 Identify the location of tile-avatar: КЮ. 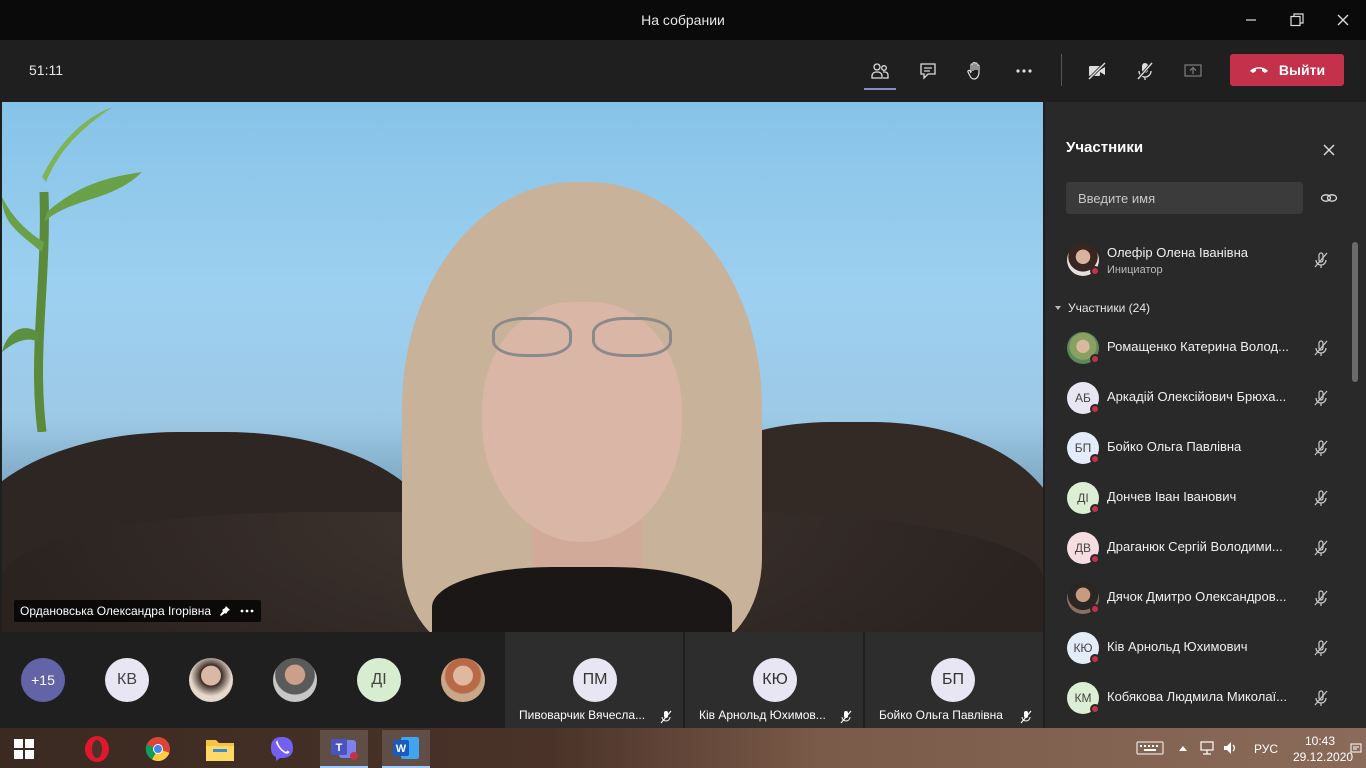
(775, 680).